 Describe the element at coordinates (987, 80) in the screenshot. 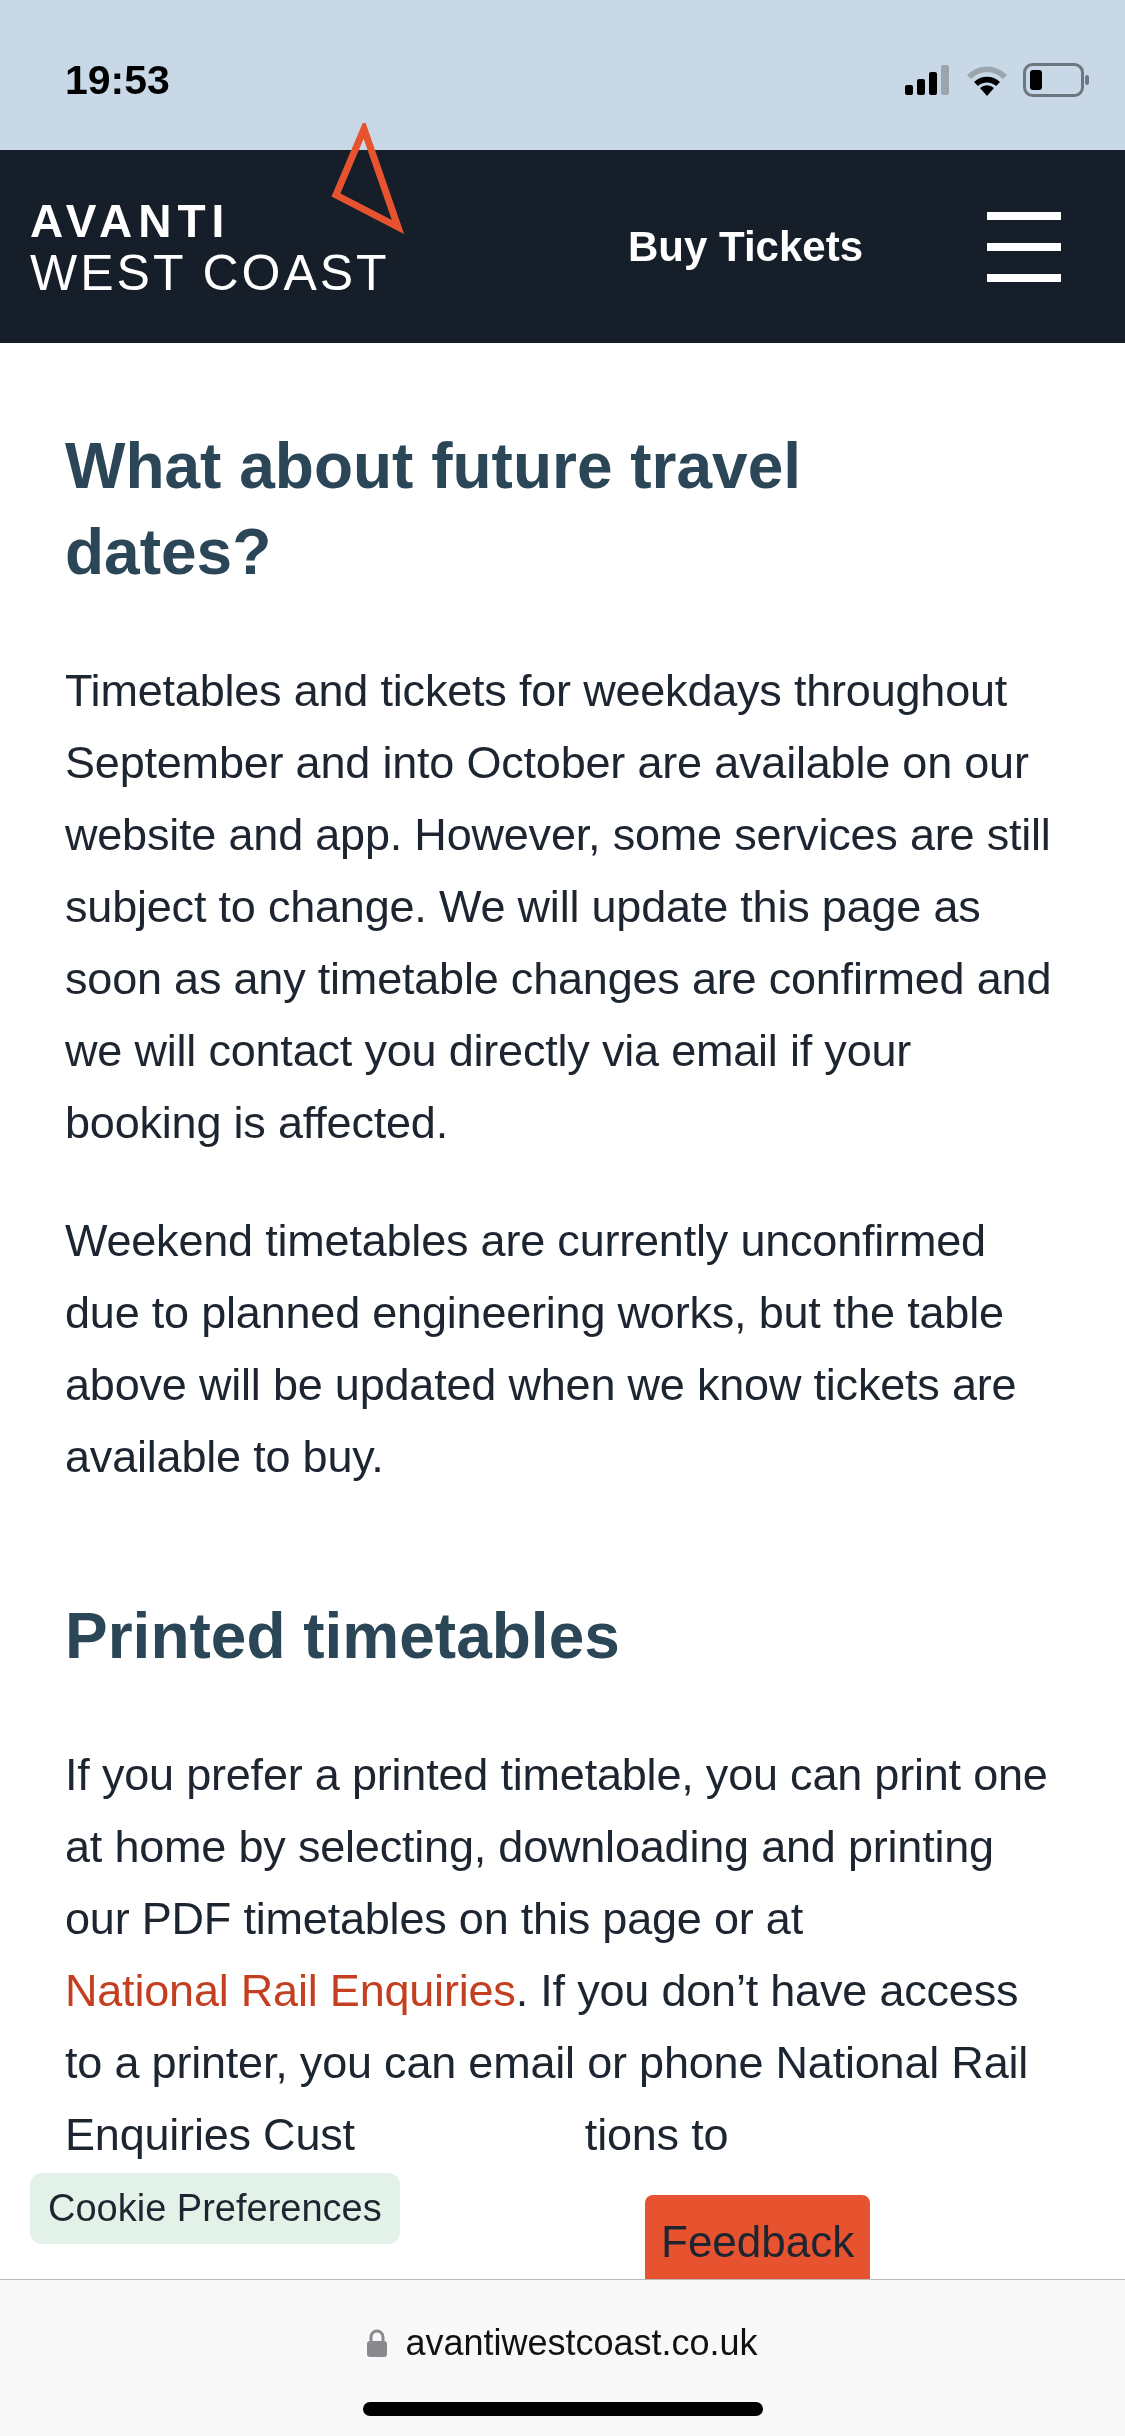

I see `wifi-icon` at that location.